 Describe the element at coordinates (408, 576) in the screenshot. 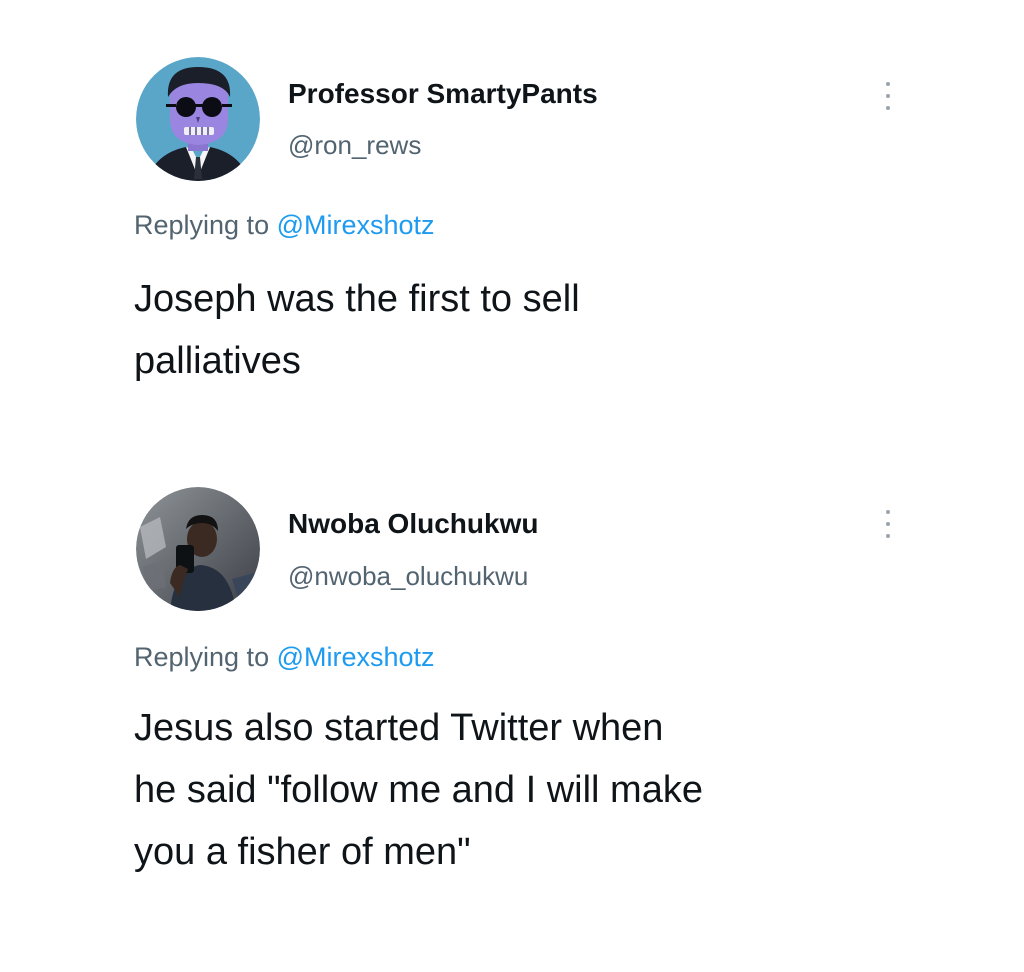

I see `user-handle: @nwoba_oluchukwu` at that location.